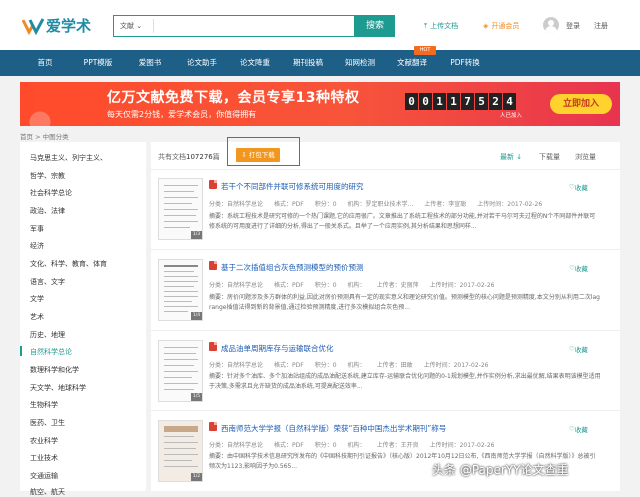 The width and height of the screenshot is (640, 497). Describe the element at coordinates (180, 290) in the screenshot. I see `doc-thumbnail: 1/4` at that location.